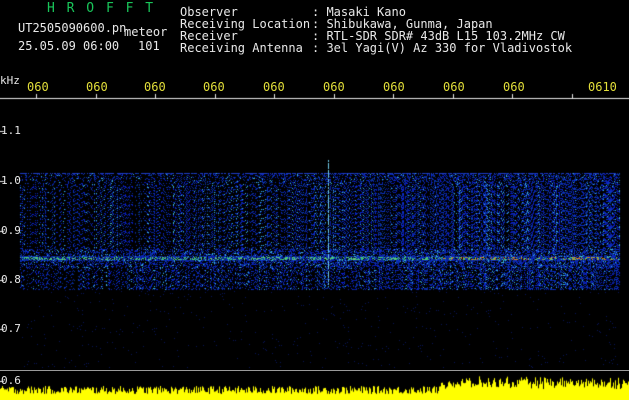 Image resolution: width=629 pixels, height=400 pixels. Describe the element at coordinates (72, 28) in the screenshot. I see `filename-label: UT2505090600.pn` at that location.